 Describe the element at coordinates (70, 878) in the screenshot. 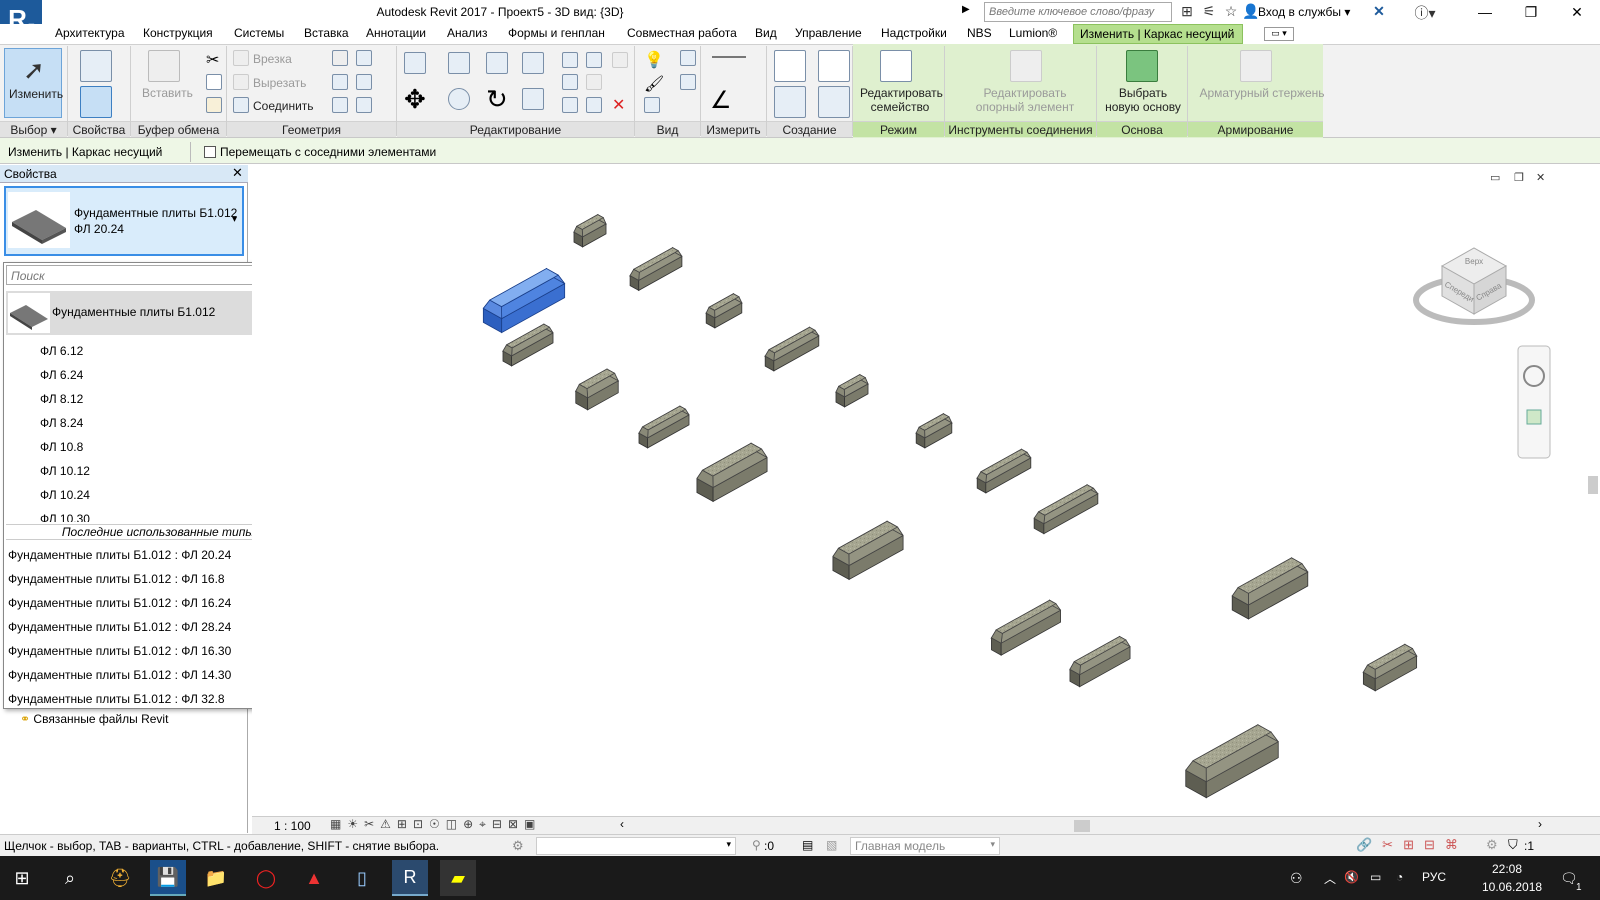

I see `search-icon: ⌕` at that location.